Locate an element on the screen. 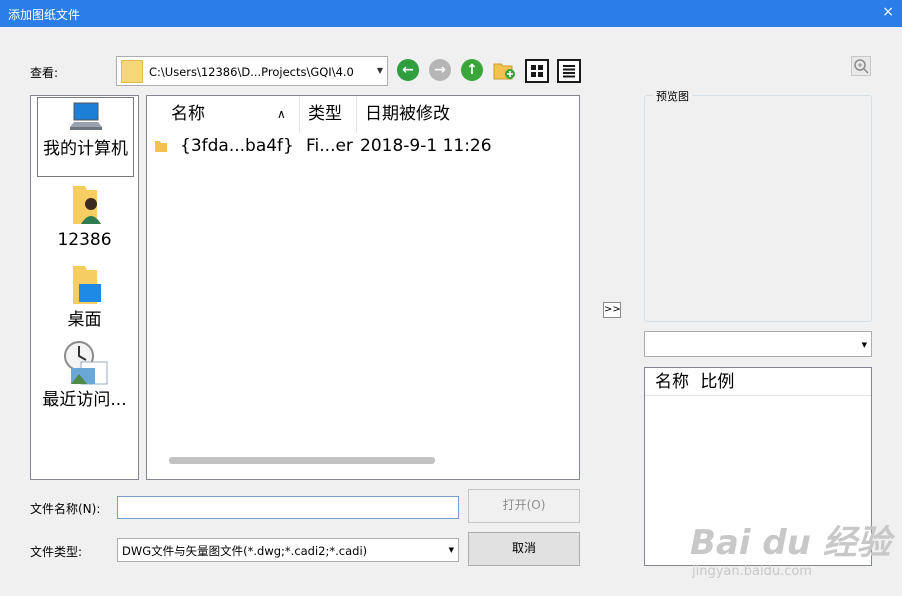 Image resolution: width=902 pixels, height=596 pixels. cancel-button: 取消 is located at coordinates (524, 549).